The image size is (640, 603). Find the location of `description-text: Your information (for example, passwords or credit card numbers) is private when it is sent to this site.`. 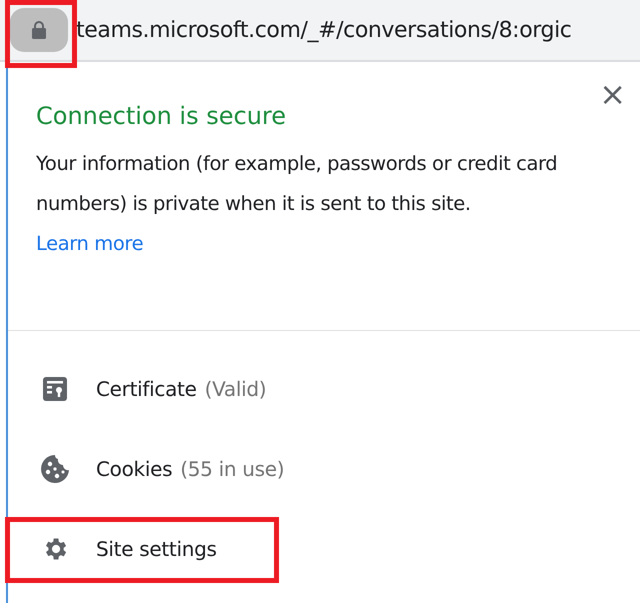

description-text: Your information (for example, passwords or credit card numbers) is private when it is sent to this site. is located at coordinates (297, 184).